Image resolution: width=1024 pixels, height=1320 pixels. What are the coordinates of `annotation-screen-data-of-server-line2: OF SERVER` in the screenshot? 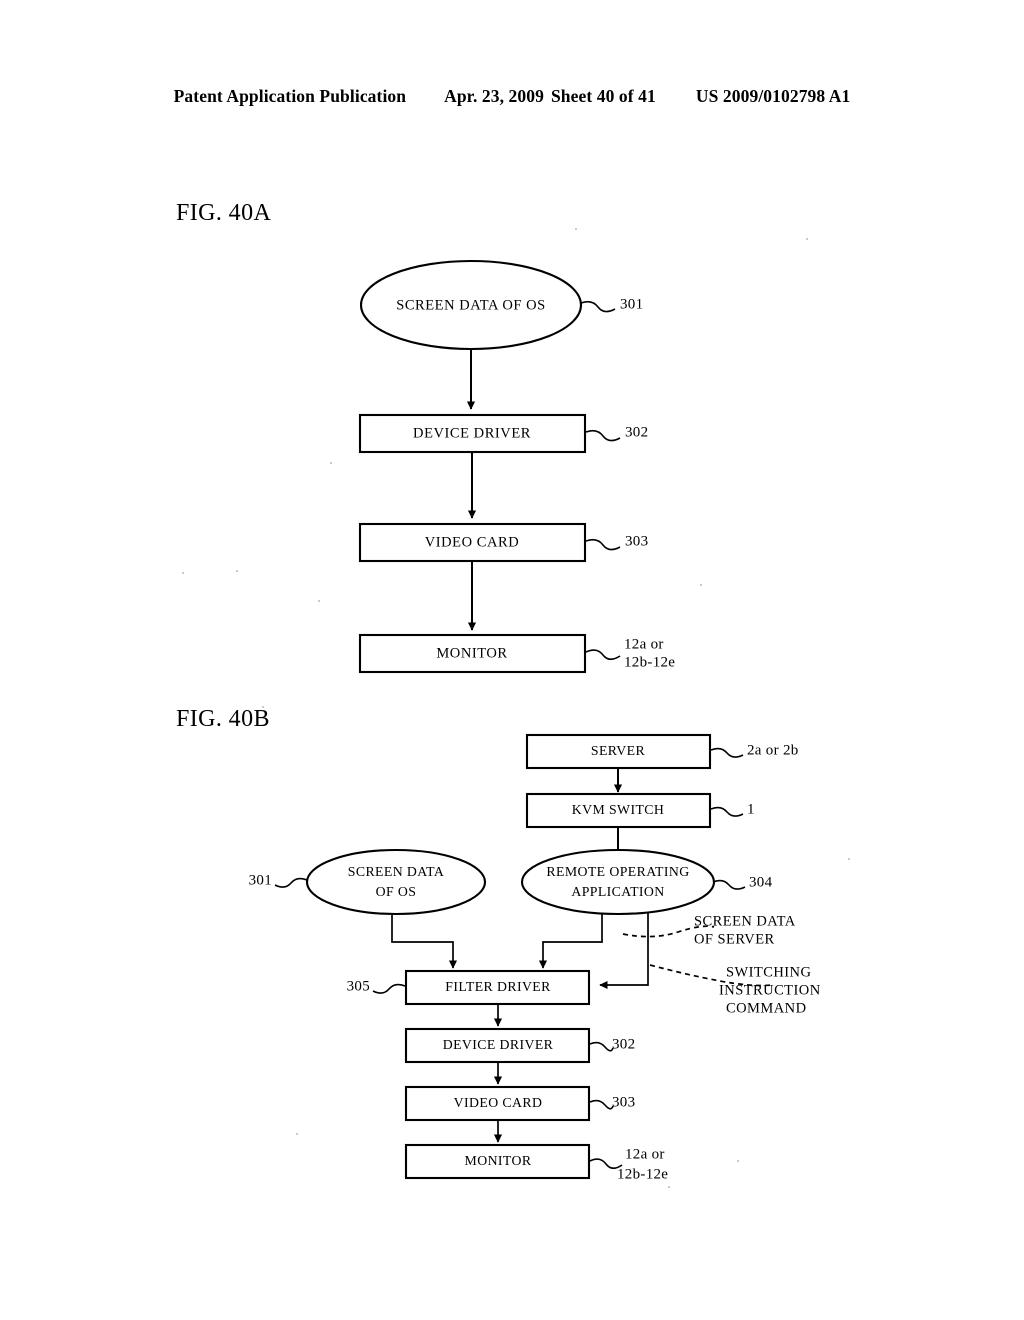 It's located at (734, 939).